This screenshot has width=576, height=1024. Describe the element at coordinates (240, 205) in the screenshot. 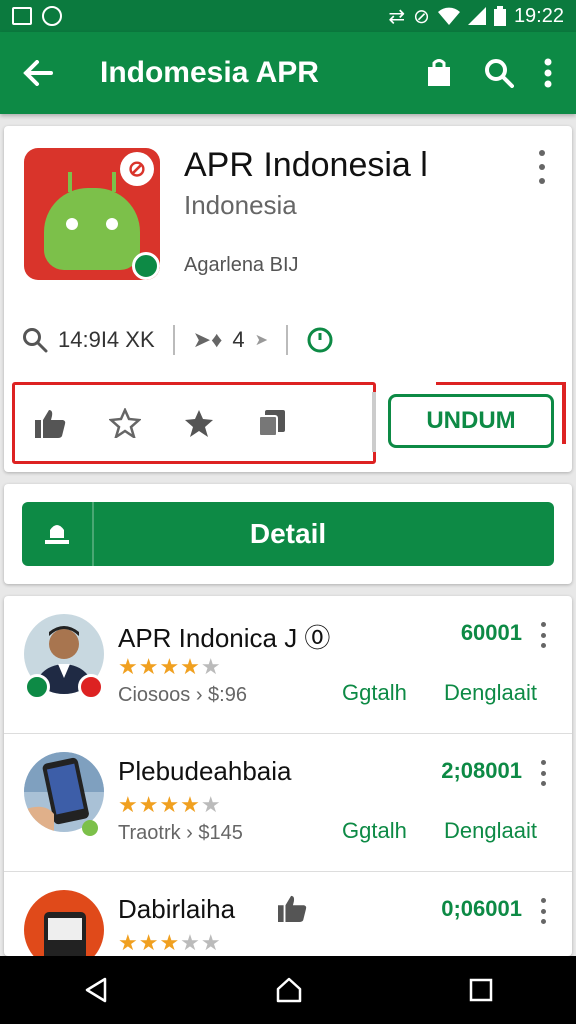

I see `app-region: Indonesia` at that location.